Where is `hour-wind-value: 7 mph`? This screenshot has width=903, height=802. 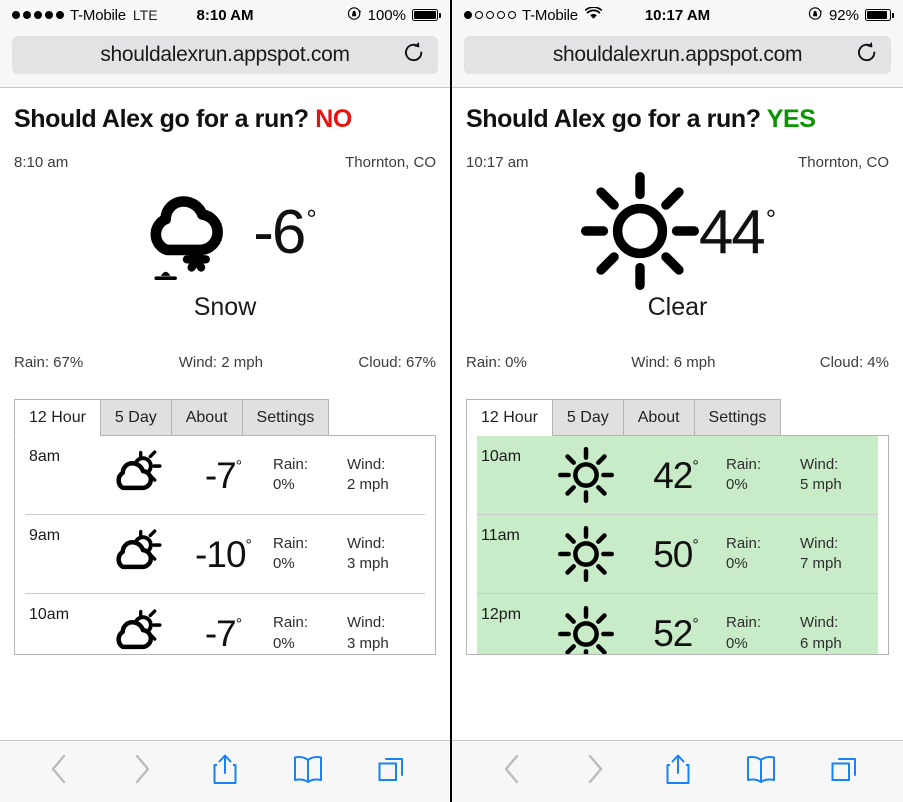 hour-wind-value: 7 mph is located at coordinates (821, 563).